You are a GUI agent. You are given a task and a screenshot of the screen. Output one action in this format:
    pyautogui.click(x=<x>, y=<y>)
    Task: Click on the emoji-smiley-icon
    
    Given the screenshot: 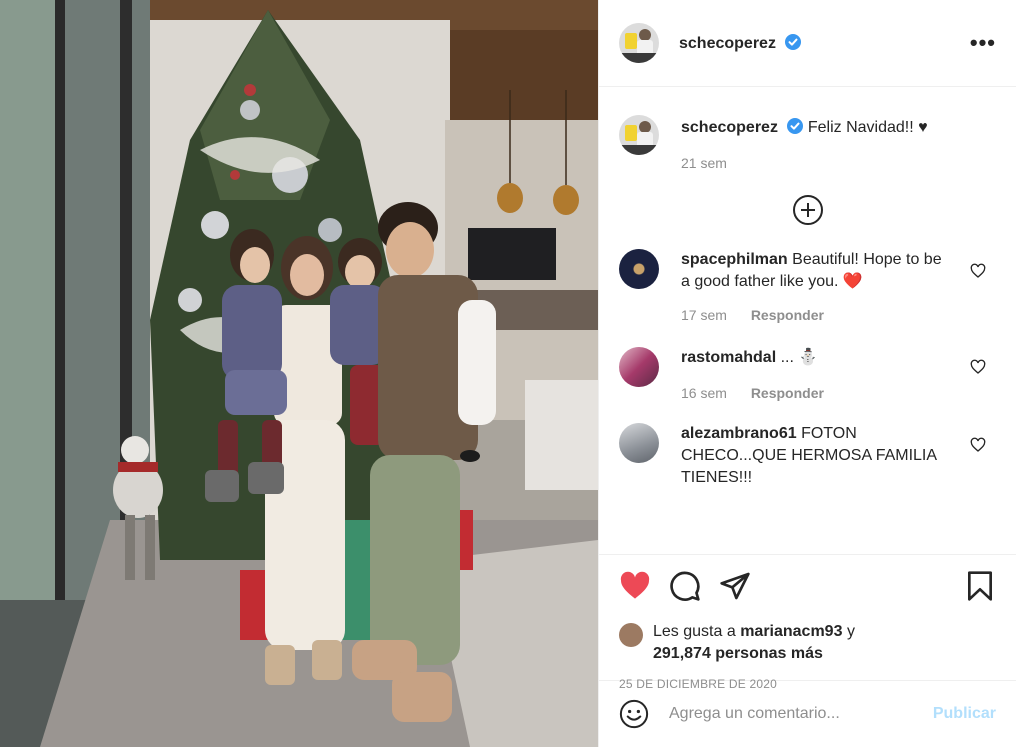 What is the action you would take?
    pyautogui.click(x=634, y=714)
    